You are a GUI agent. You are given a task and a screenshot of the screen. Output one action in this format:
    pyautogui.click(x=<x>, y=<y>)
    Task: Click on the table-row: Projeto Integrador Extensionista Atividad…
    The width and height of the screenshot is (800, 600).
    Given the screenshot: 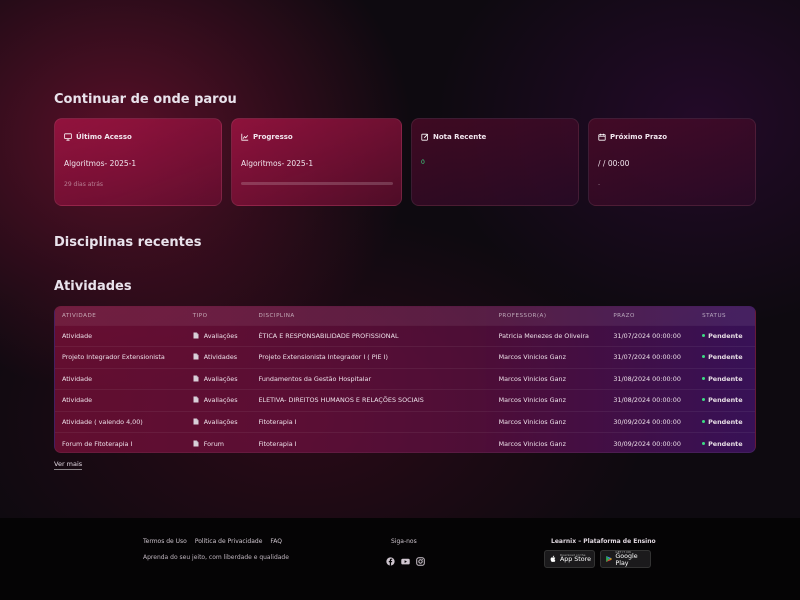 What is the action you would take?
    pyautogui.click(x=405, y=357)
    